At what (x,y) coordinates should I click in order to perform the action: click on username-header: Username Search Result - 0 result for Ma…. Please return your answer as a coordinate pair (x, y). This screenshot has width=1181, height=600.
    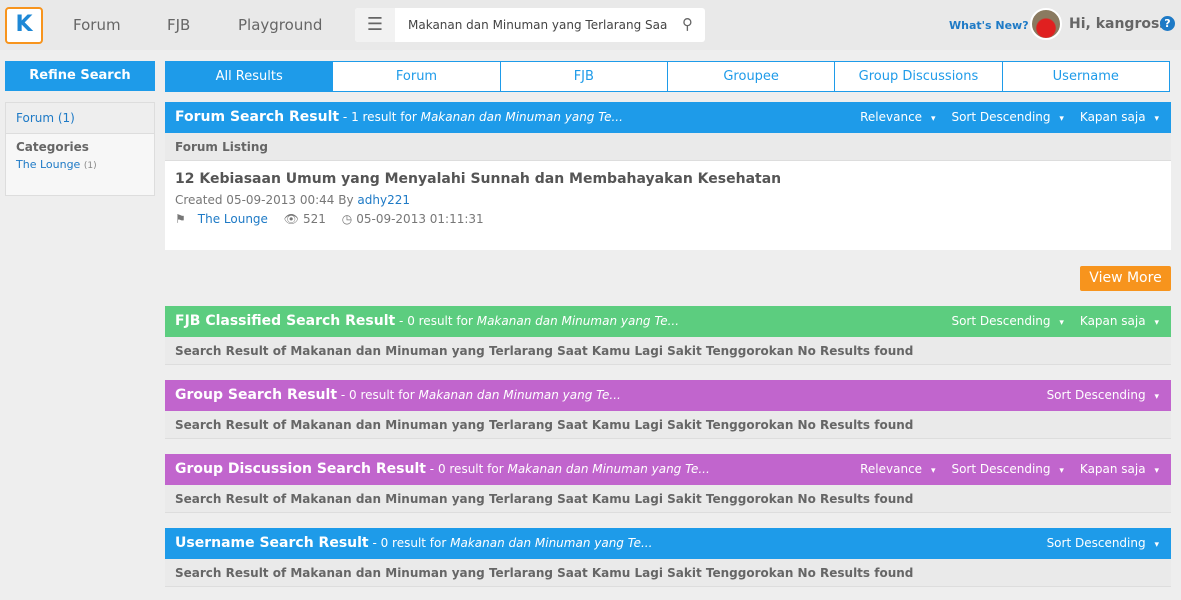
    Looking at the image, I should click on (668, 543).